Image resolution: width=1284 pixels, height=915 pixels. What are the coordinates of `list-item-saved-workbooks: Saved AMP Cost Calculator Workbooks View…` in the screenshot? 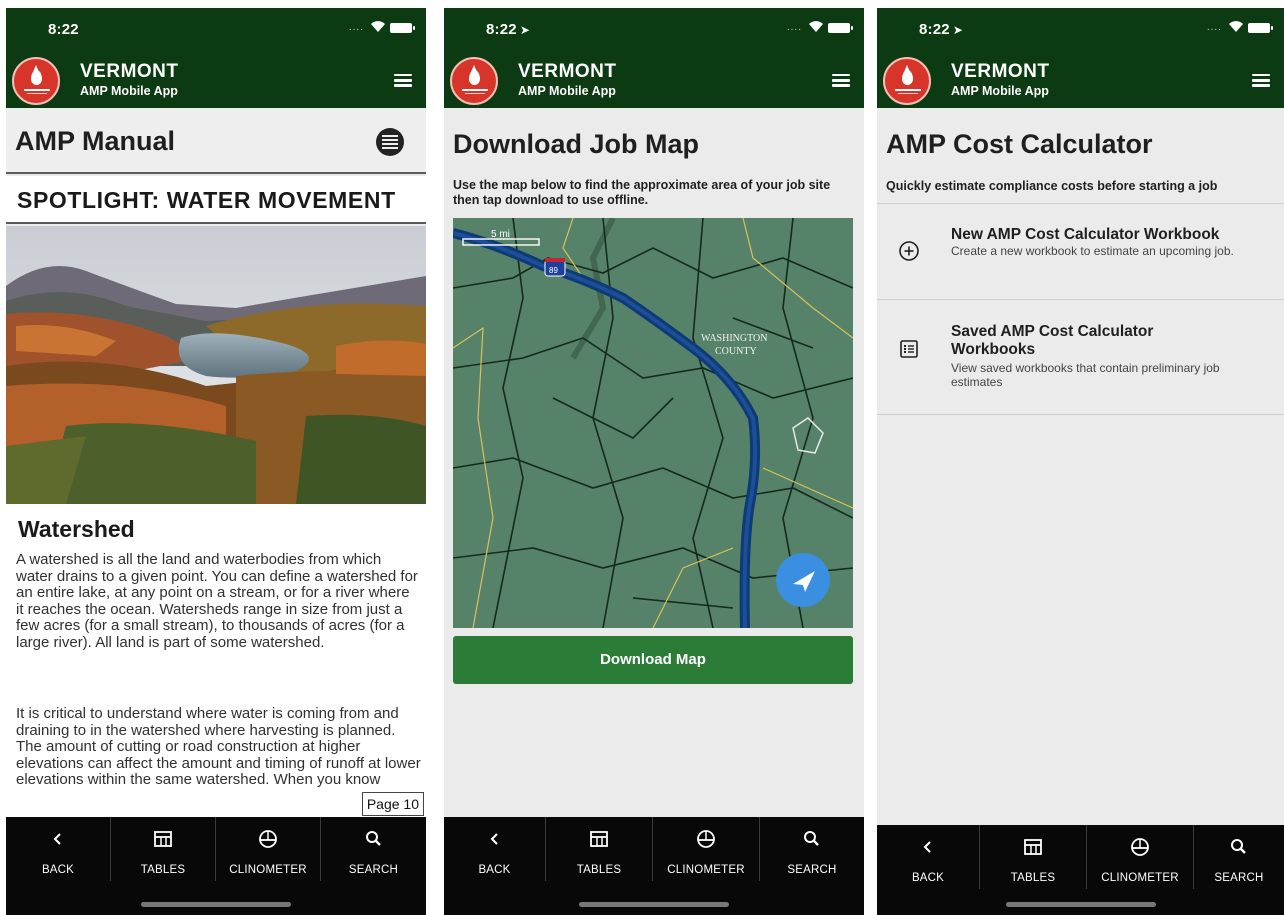 It's located at (1080, 357).